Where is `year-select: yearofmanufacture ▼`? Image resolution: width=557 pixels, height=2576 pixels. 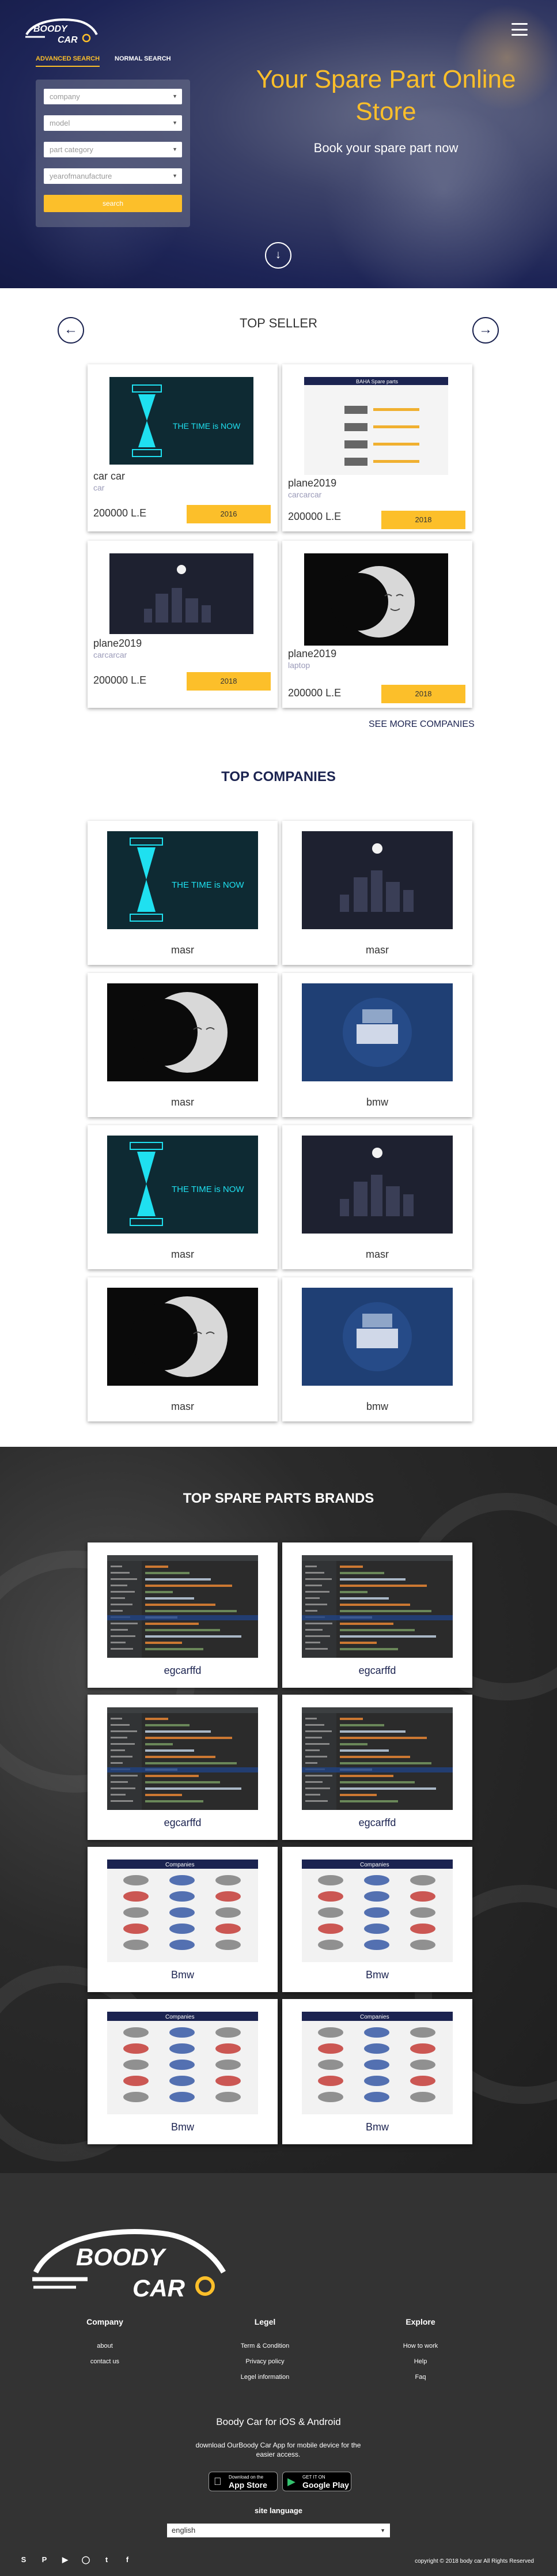 year-select: yearofmanufacture ▼ is located at coordinates (113, 176).